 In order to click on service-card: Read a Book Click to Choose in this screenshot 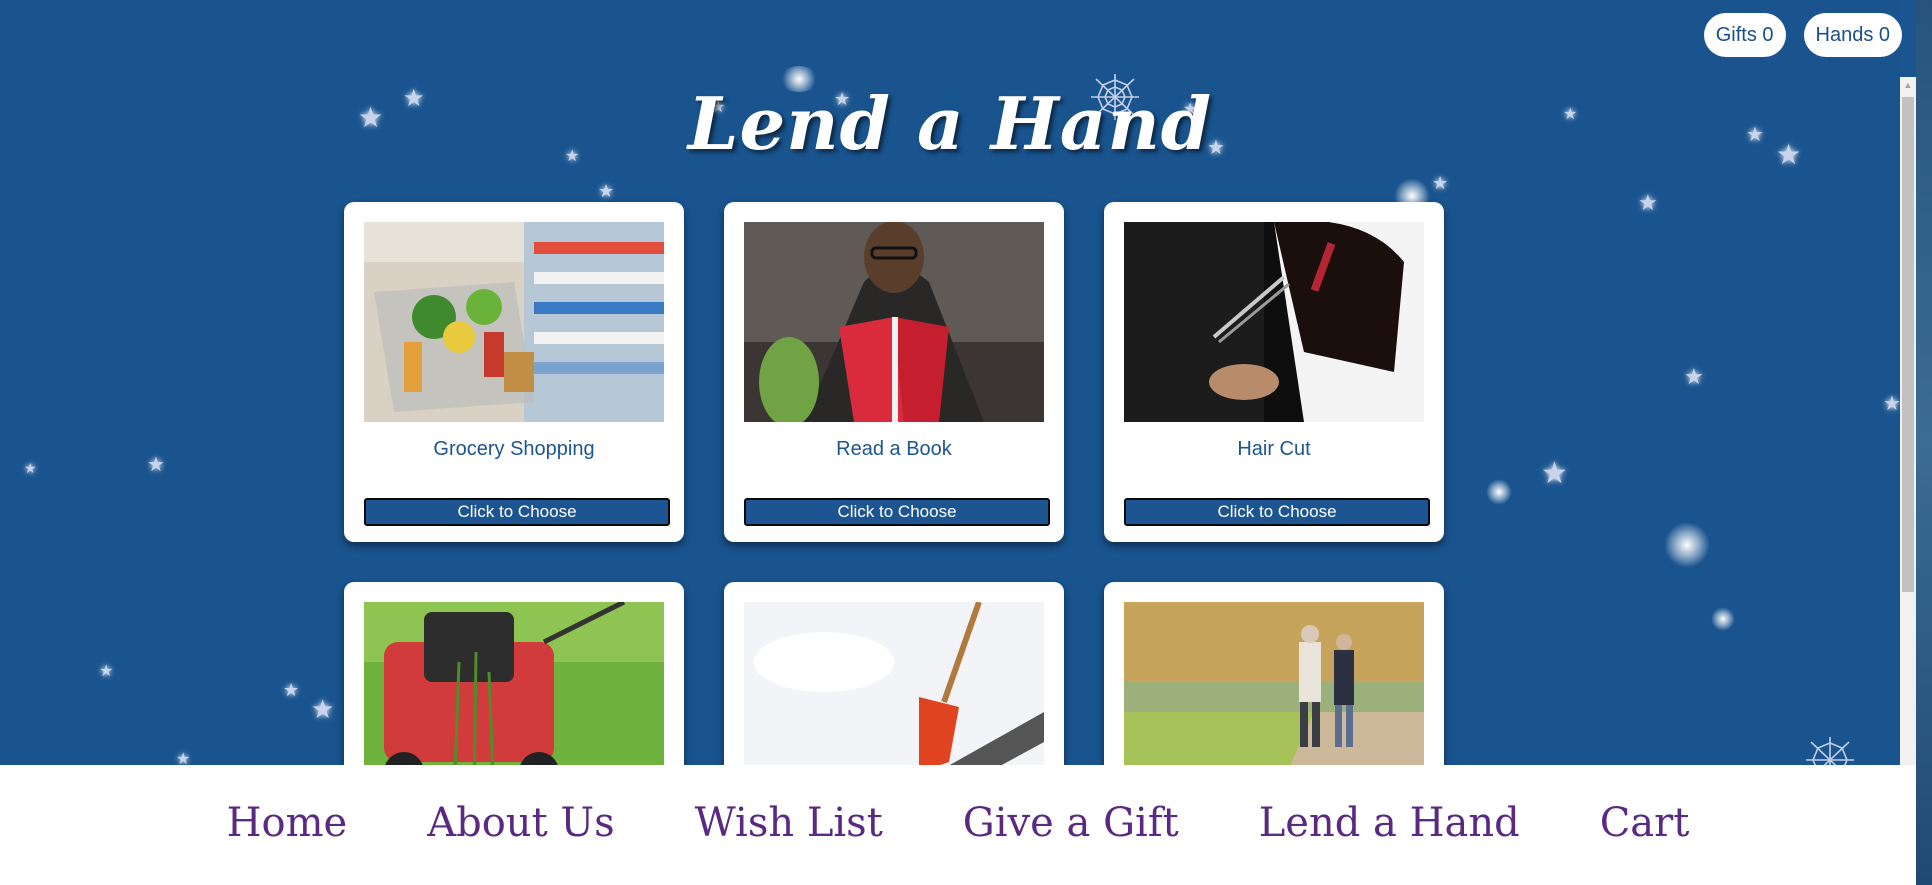, I will do `click(894, 372)`.